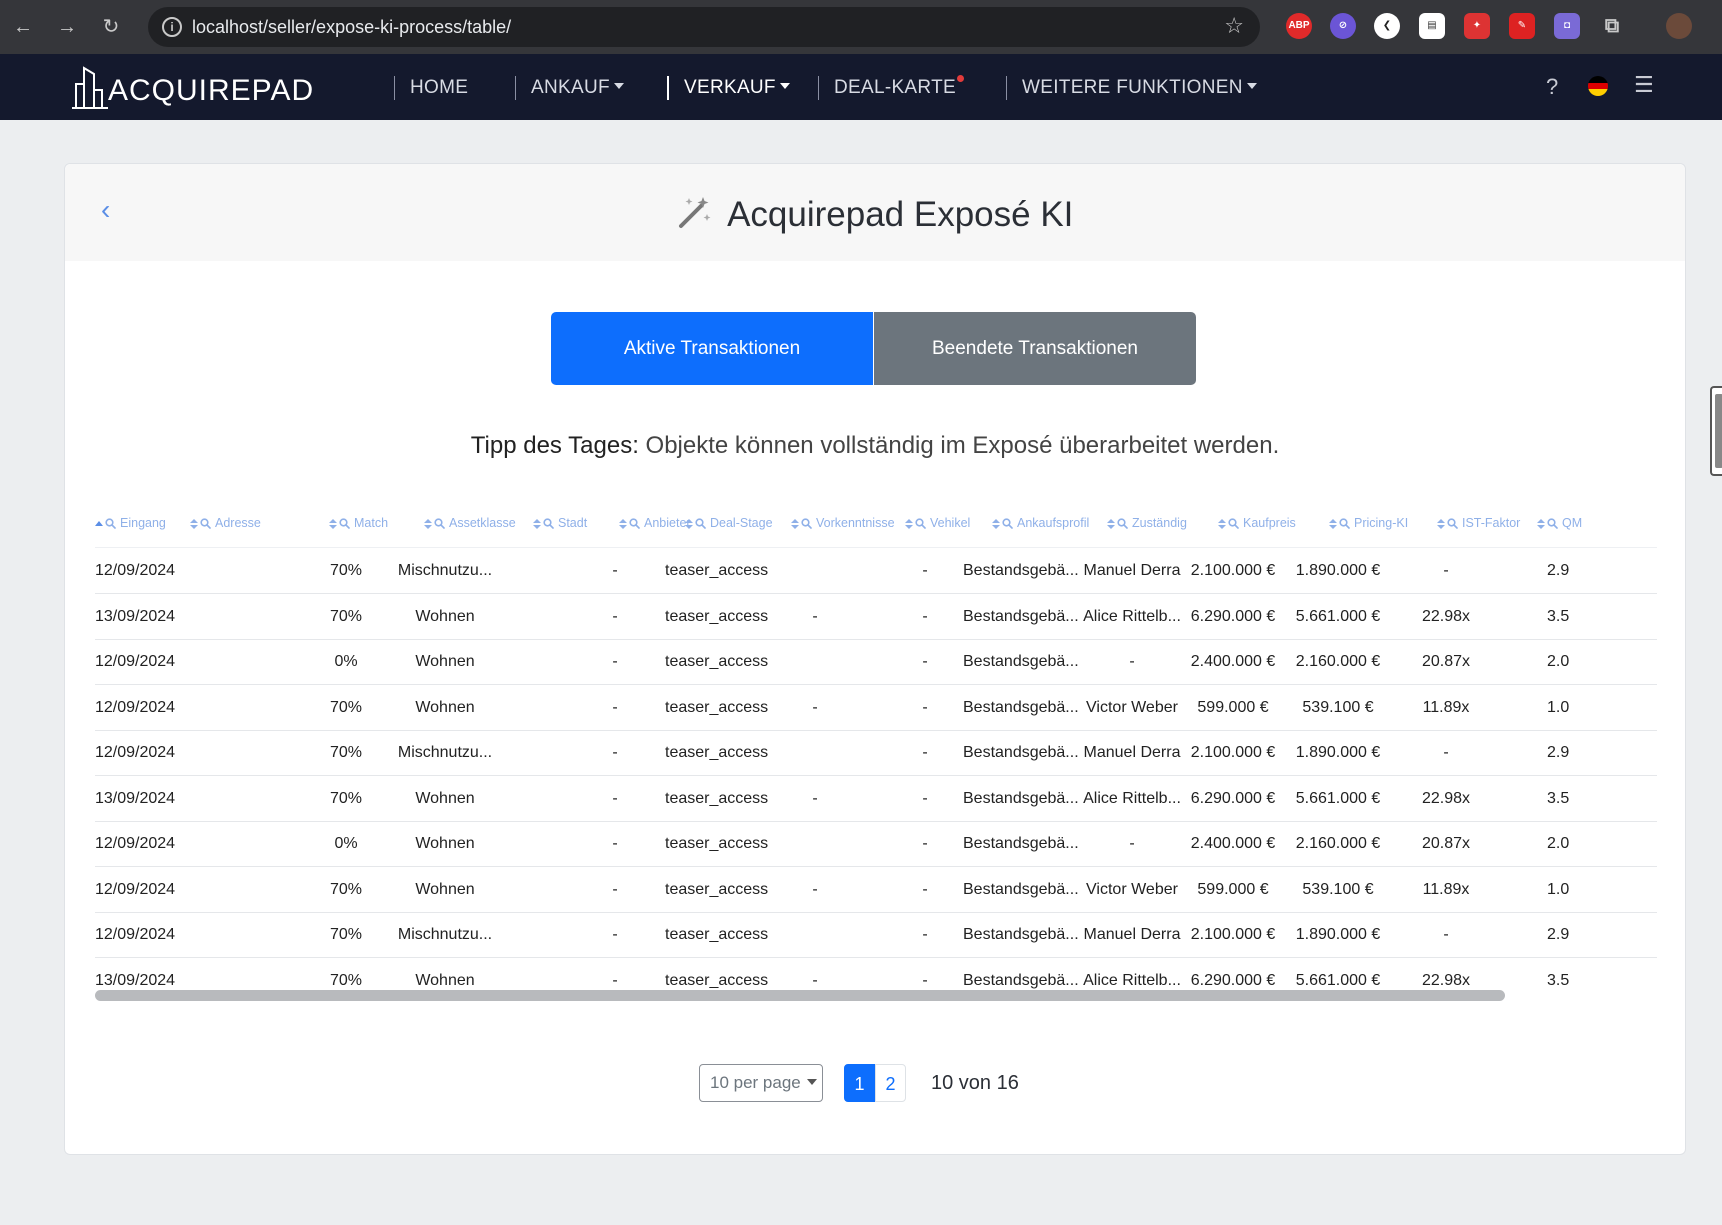  What do you see at coordinates (890, 1083) in the screenshot?
I see `page-2-button: 2` at bounding box center [890, 1083].